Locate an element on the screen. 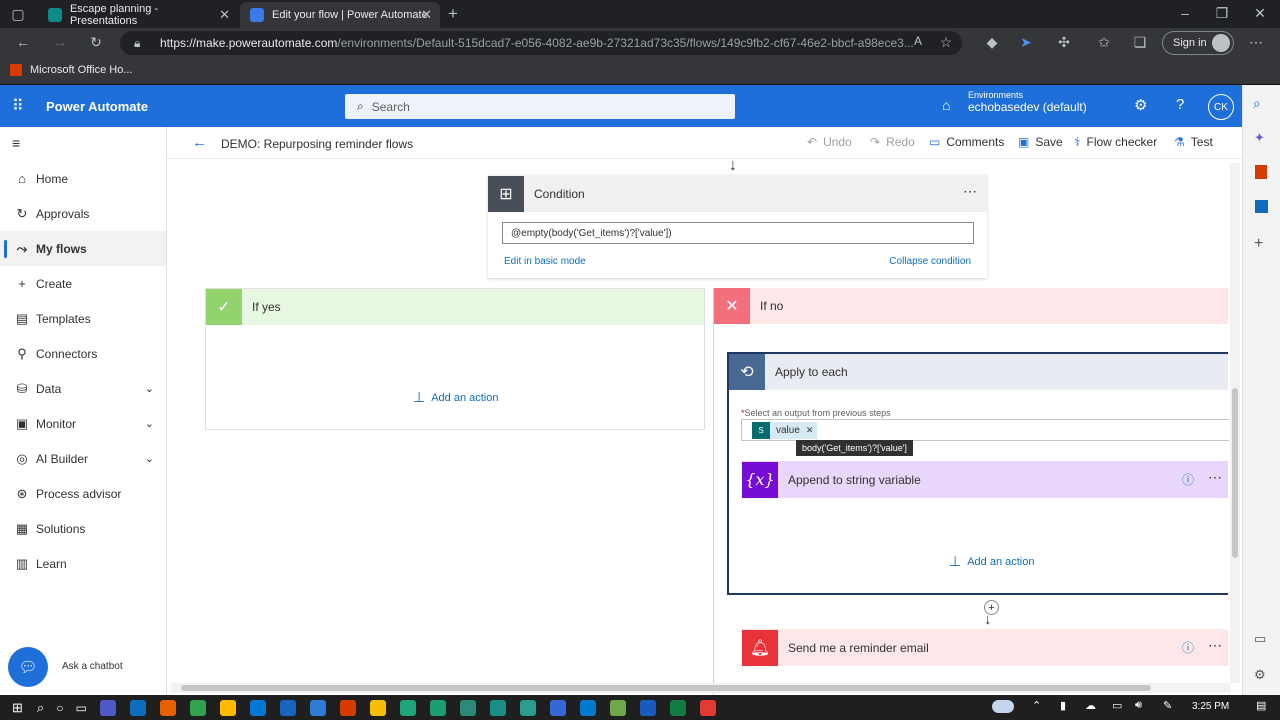 The image size is (1280, 720). chatbot-label: Ask a chatbot is located at coordinates (92, 666).